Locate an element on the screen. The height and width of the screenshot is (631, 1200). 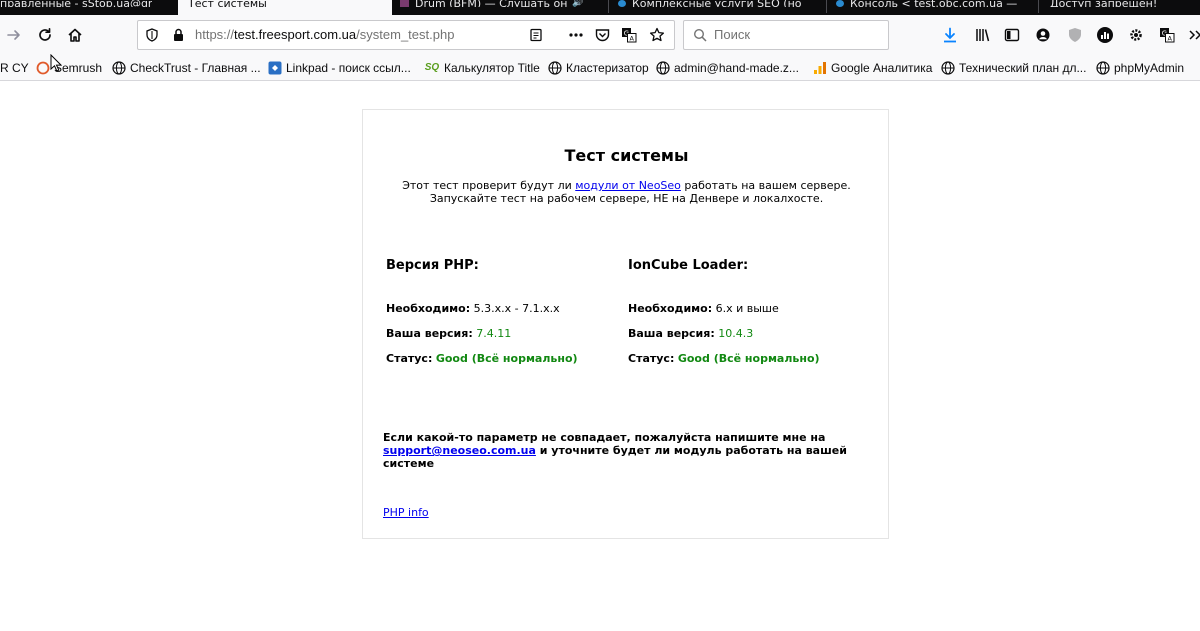
bookmark-rcy: R CY is located at coordinates (14, 67).